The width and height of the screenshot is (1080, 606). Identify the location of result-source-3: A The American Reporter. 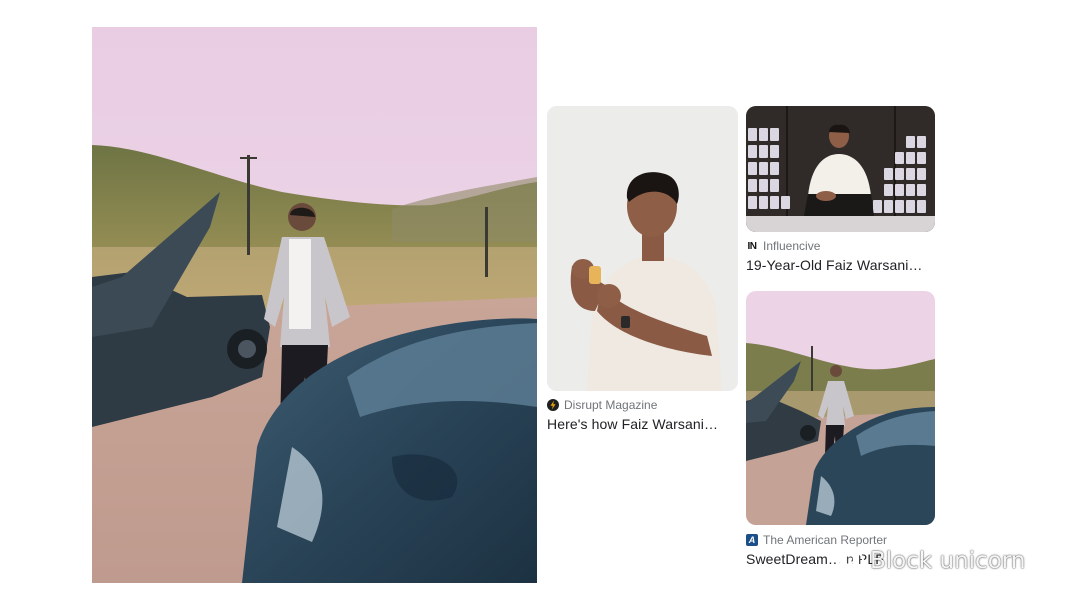
(816, 540).